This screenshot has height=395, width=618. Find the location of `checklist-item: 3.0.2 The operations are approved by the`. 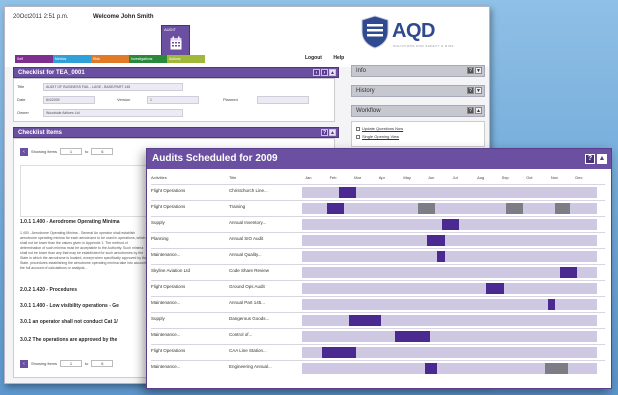

checklist-item: 3.0.2 The operations are approved by the is located at coordinates (68, 340).